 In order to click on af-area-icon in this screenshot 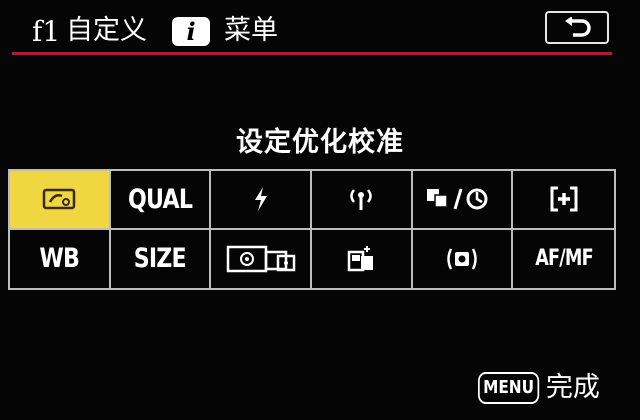, I will do `click(564, 199)`.